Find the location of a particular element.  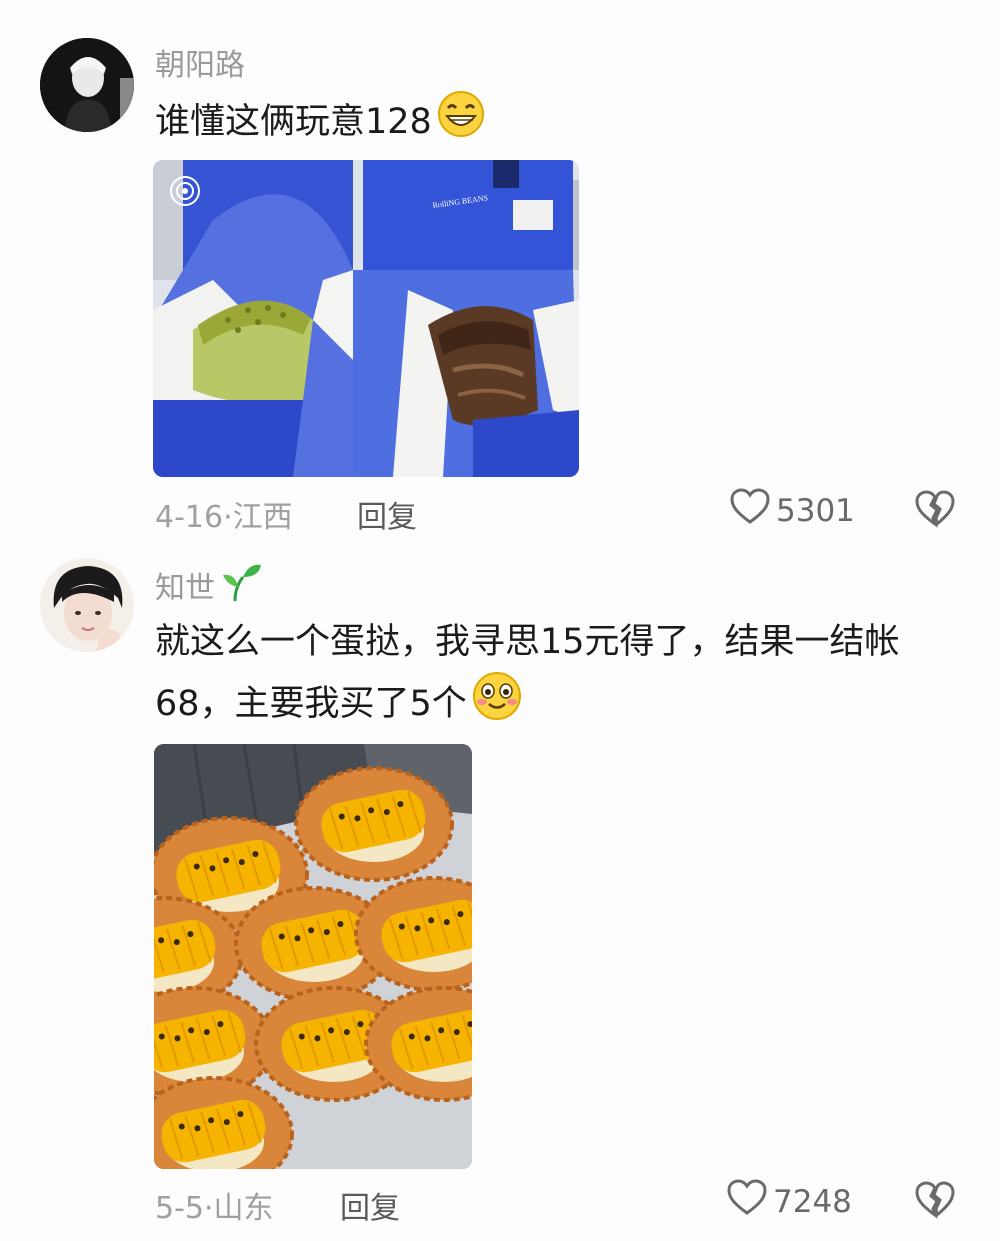

comment-date: 5-5 is located at coordinates (179, 1208).